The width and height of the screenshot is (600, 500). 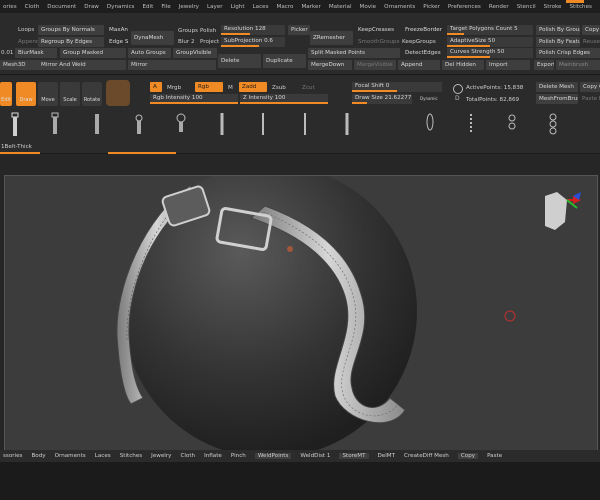 I want to click on brush-belt-loop, so click(x=139, y=124).